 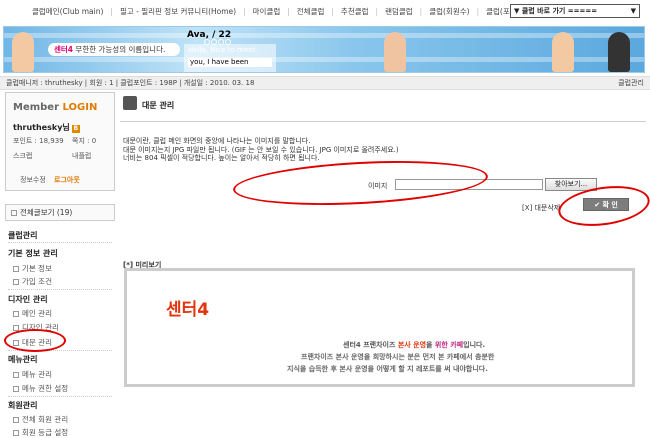 I want to click on nav-philgo-home: 필고 - 필리핀 정보 커뮤니티(Home), so click(x=178, y=11).